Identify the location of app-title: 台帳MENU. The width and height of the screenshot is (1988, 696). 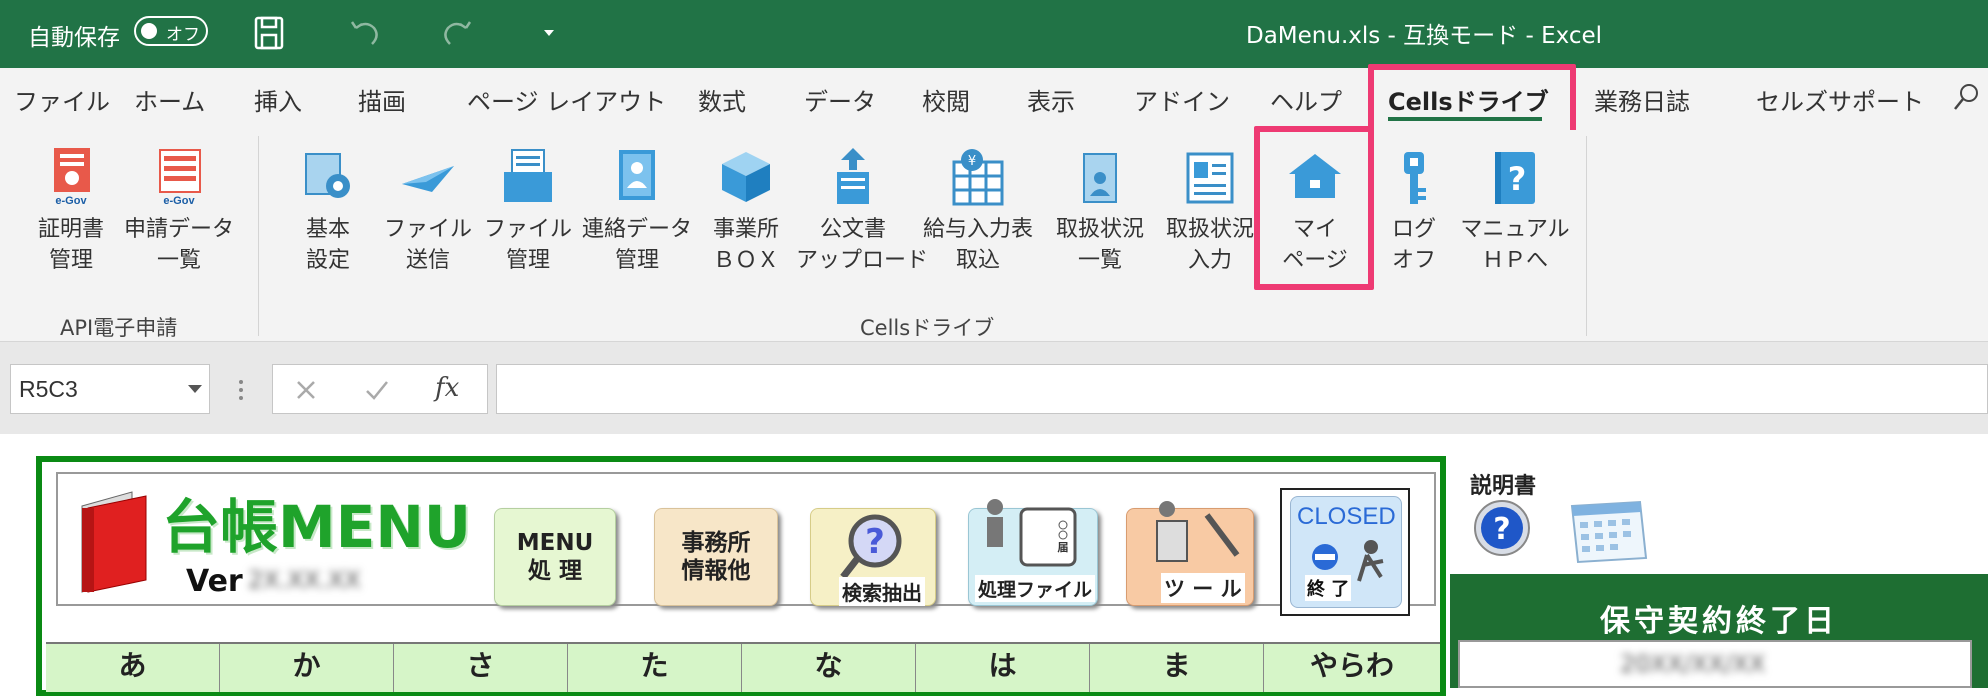
(316, 527).